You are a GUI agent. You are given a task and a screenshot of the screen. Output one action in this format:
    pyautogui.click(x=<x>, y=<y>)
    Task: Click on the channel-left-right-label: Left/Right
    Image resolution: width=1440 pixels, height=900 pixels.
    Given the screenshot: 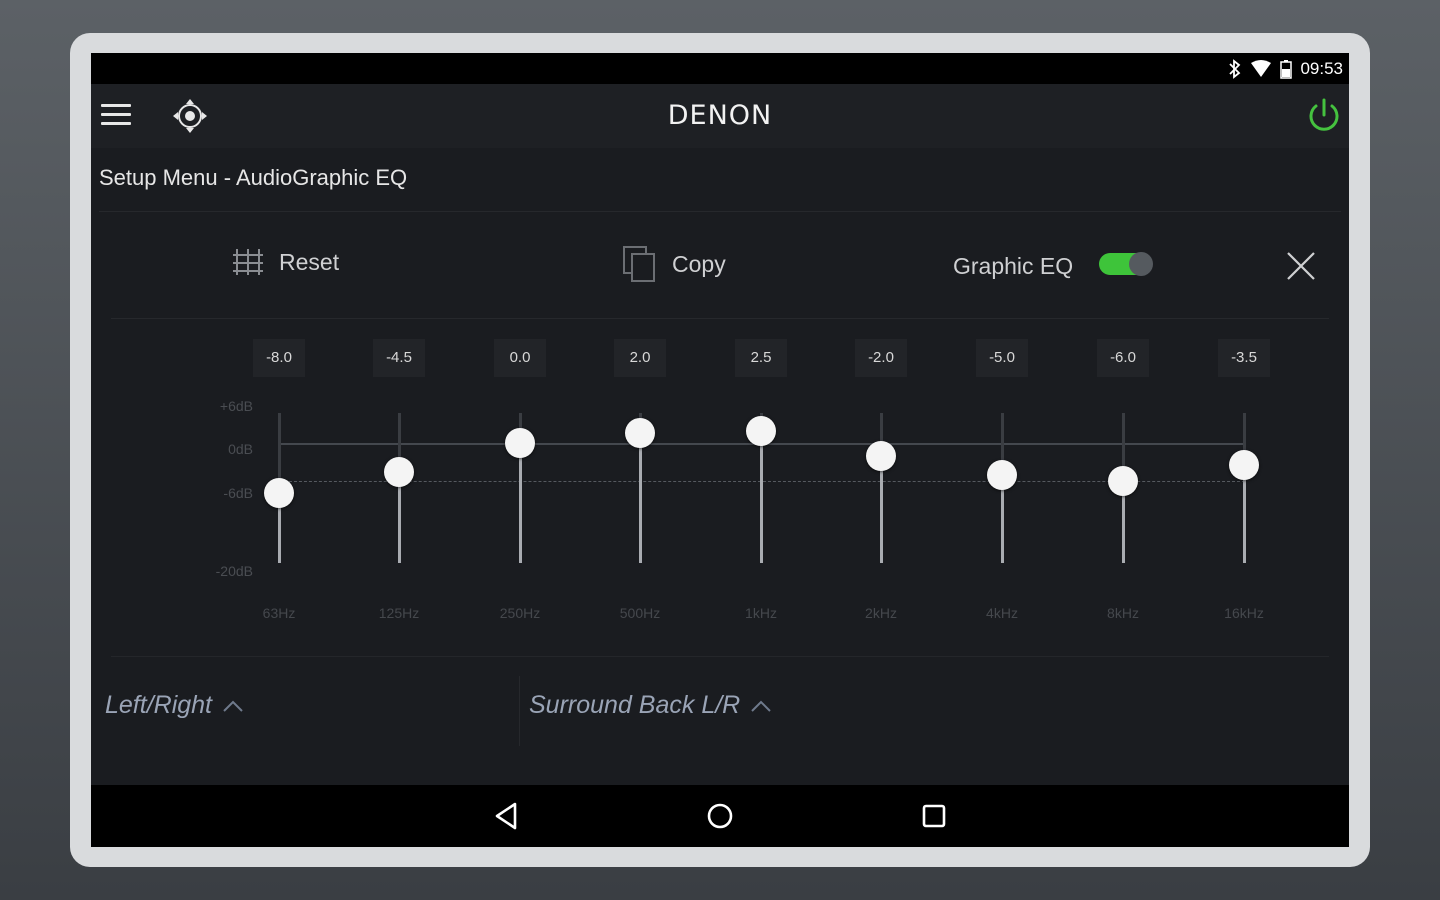 What is the action you would take?
    pyautogui.click(x=159, y=705)
    